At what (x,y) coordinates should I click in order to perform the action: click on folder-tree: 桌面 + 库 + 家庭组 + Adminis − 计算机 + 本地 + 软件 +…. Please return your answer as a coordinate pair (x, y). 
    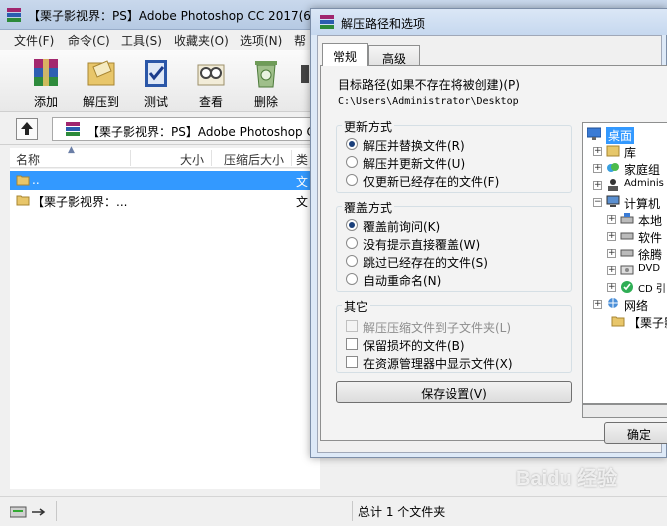
    Looking at the image, I should click on (624, 263).